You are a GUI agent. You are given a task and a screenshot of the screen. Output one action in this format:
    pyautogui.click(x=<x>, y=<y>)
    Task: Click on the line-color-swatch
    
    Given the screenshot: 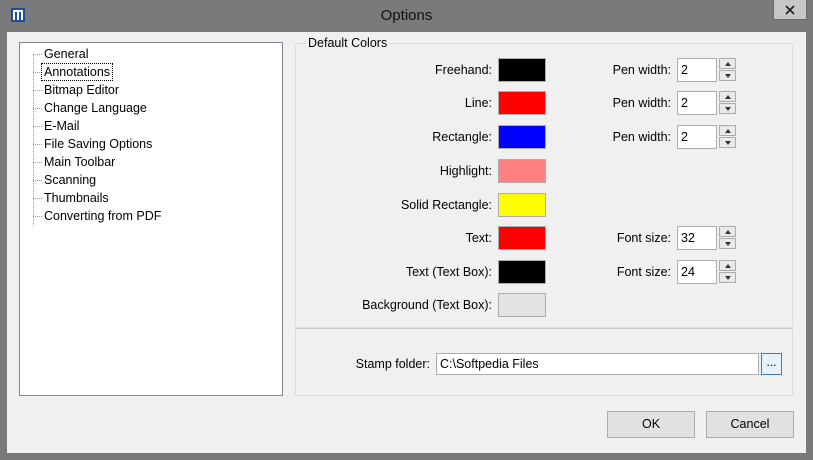 What is the action you would take?
    pyautogui.click(x=522, y=103)
    